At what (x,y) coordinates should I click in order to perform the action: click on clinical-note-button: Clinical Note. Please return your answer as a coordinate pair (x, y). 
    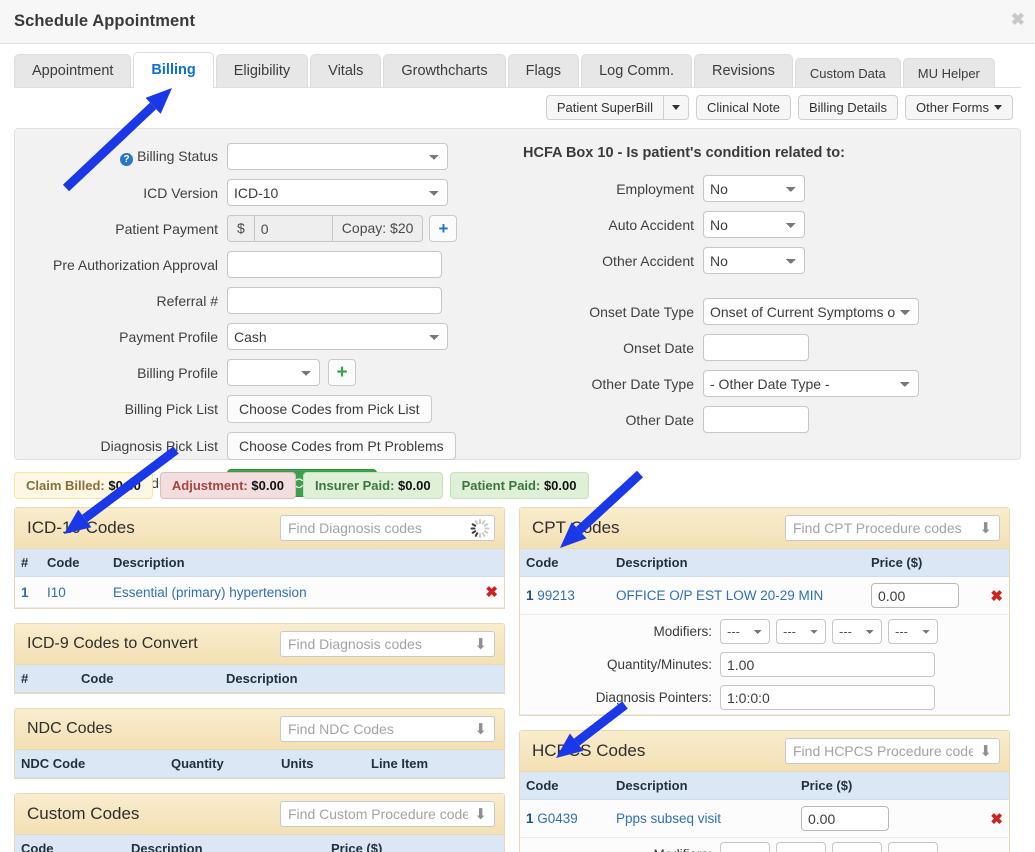
    Looking at the image, I should click on (743, 107).